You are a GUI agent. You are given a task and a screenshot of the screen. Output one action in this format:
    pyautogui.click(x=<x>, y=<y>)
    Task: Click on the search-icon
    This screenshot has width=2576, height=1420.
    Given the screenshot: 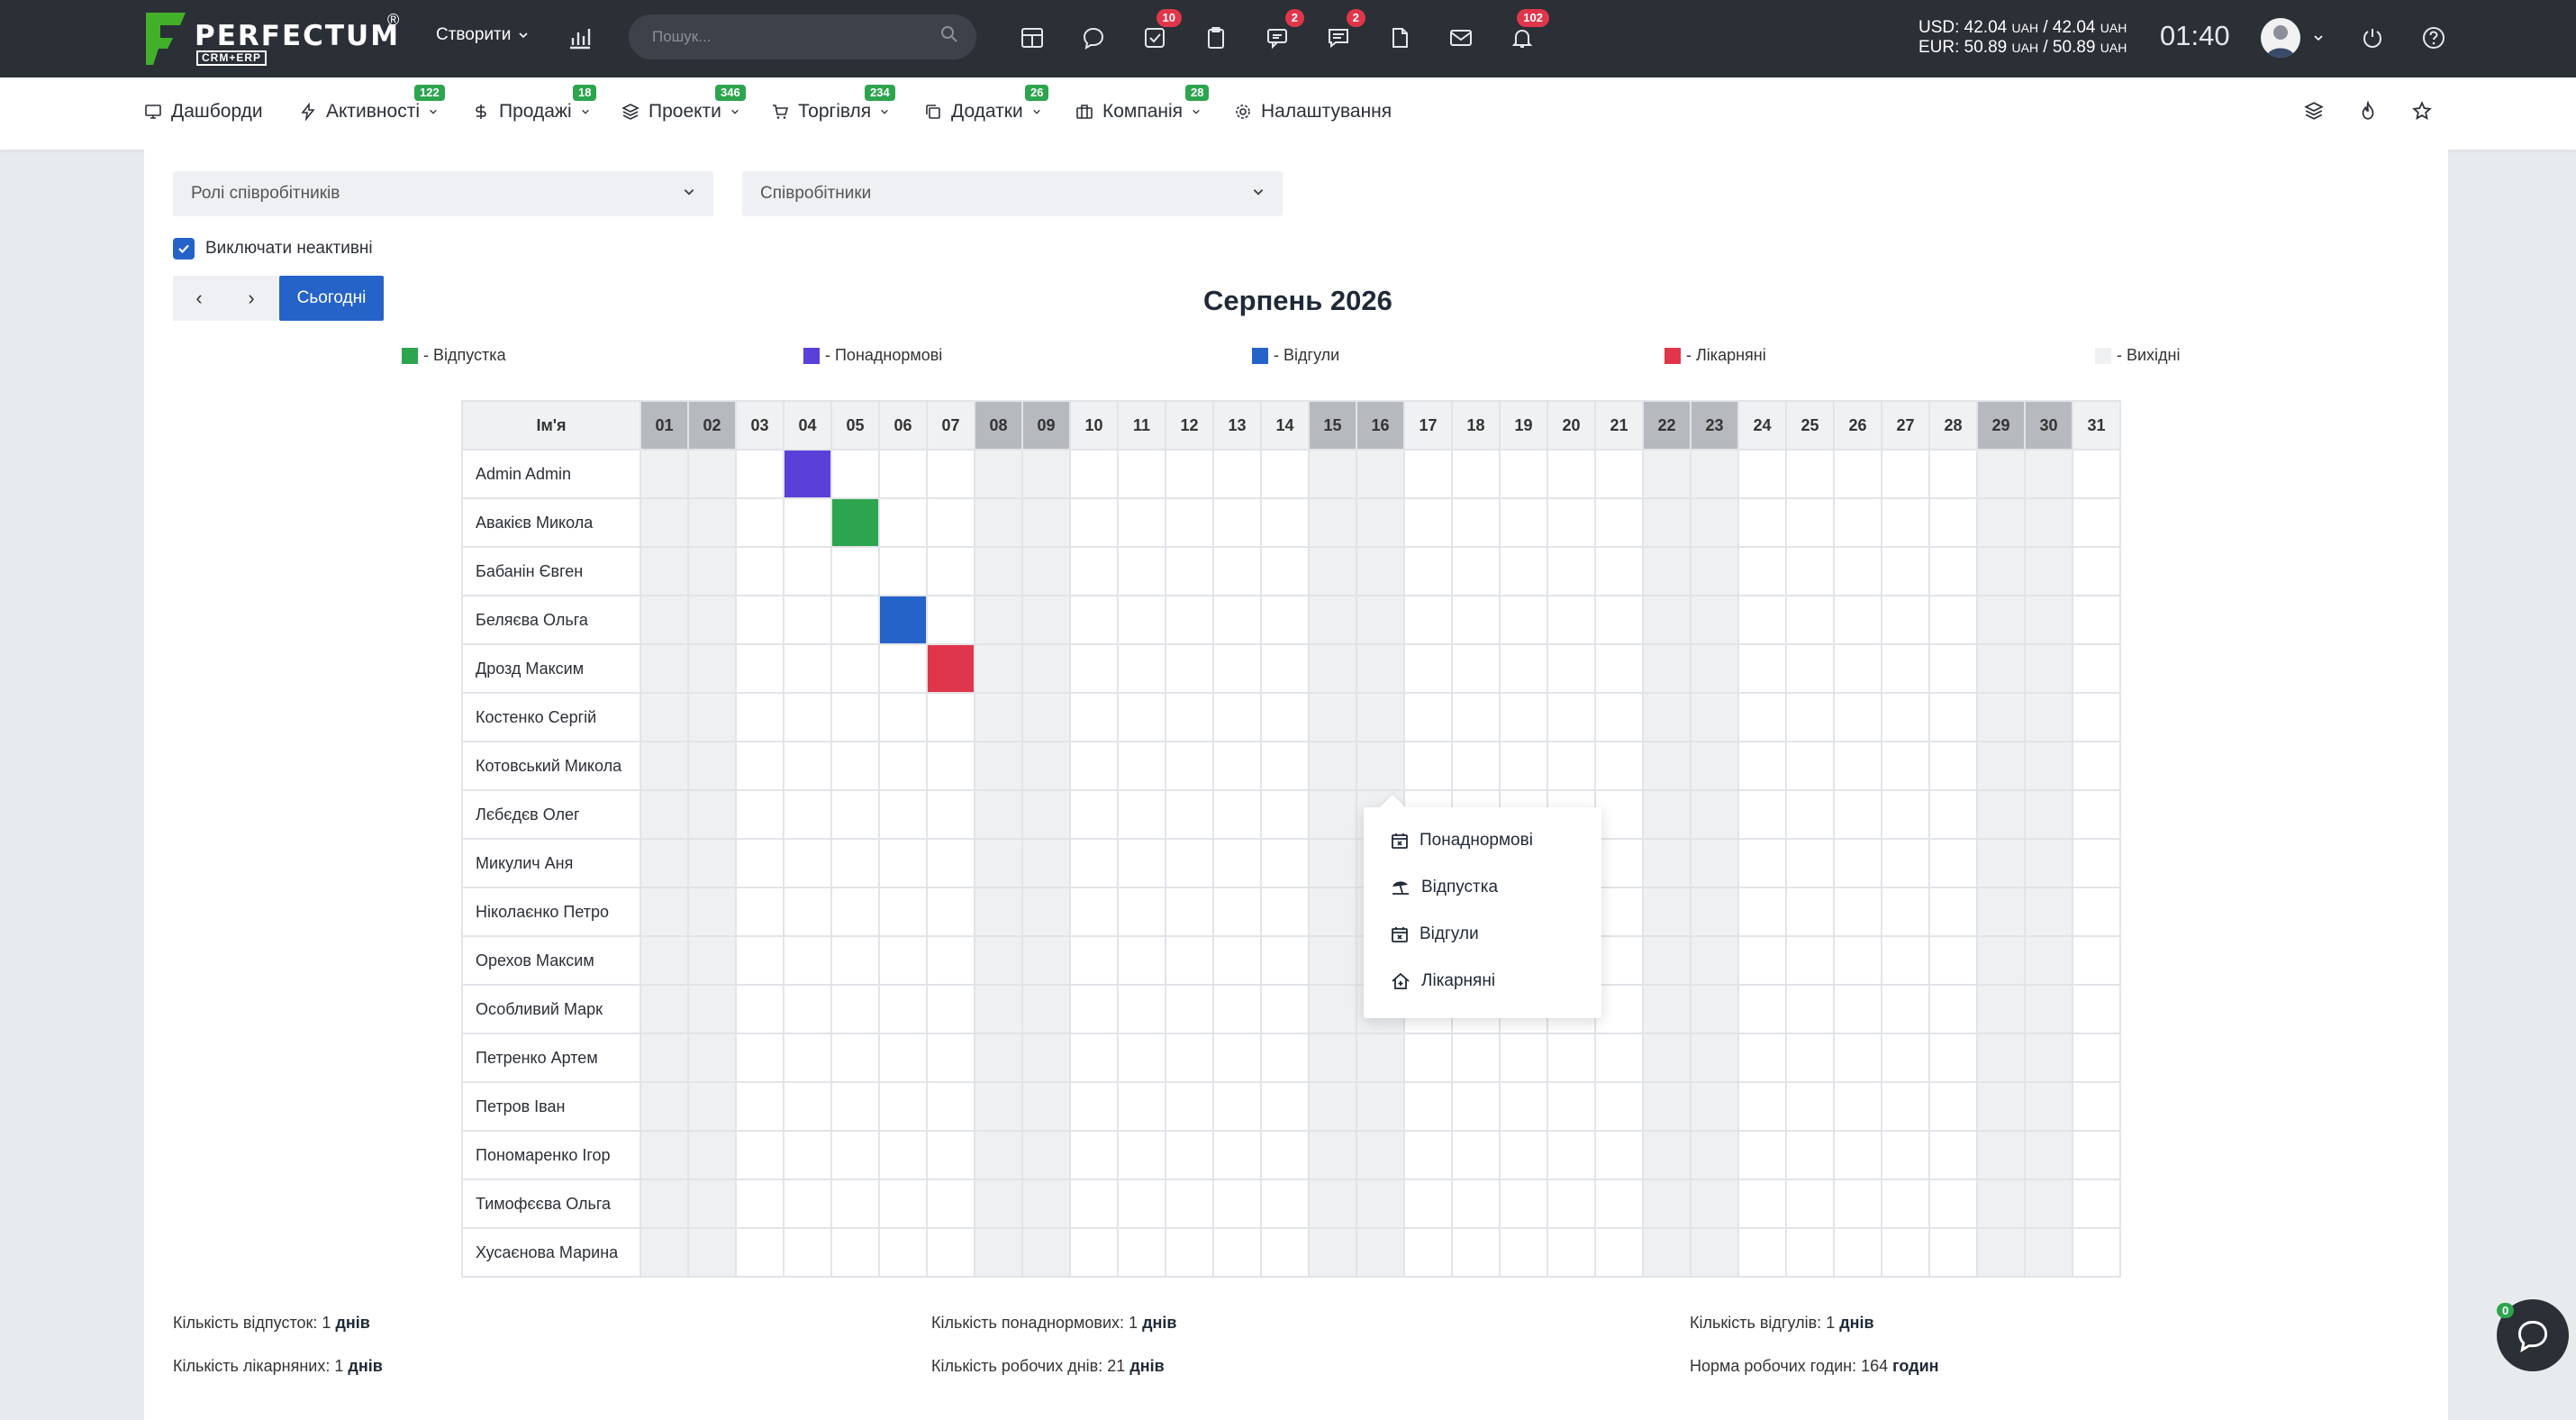 What is the action you would take?
    pyautogui.click(x=949, y=34)
    